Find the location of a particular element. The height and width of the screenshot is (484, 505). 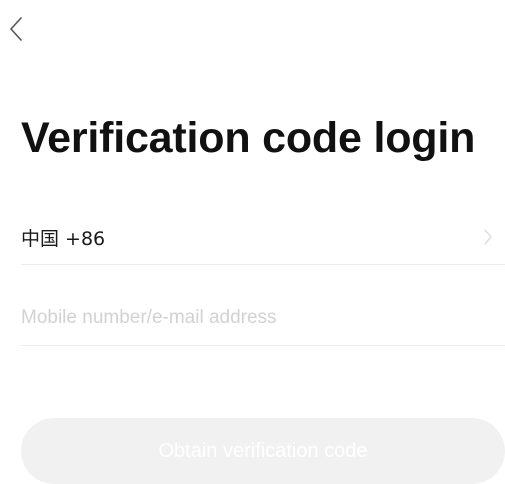

mobile-email-input is located at coordinates (263, 317).